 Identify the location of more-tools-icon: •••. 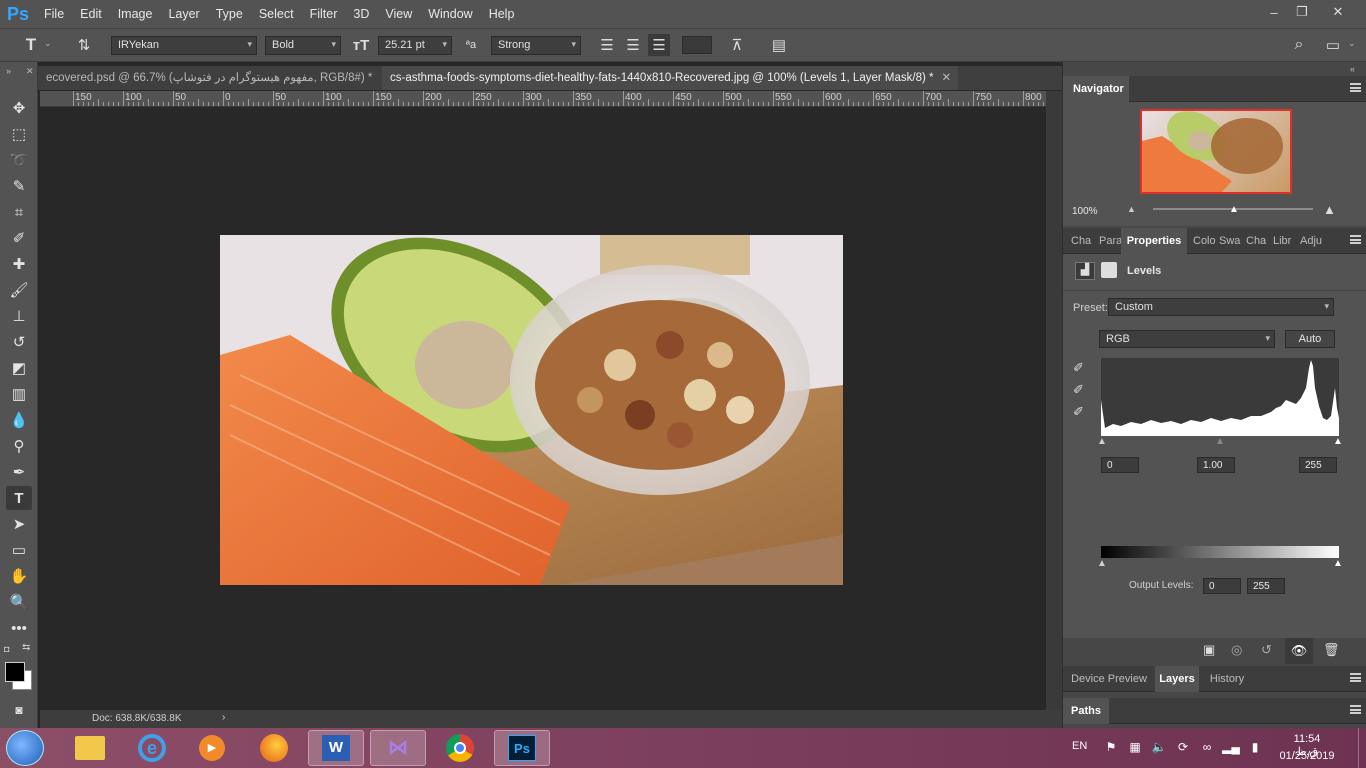
(19, 628).